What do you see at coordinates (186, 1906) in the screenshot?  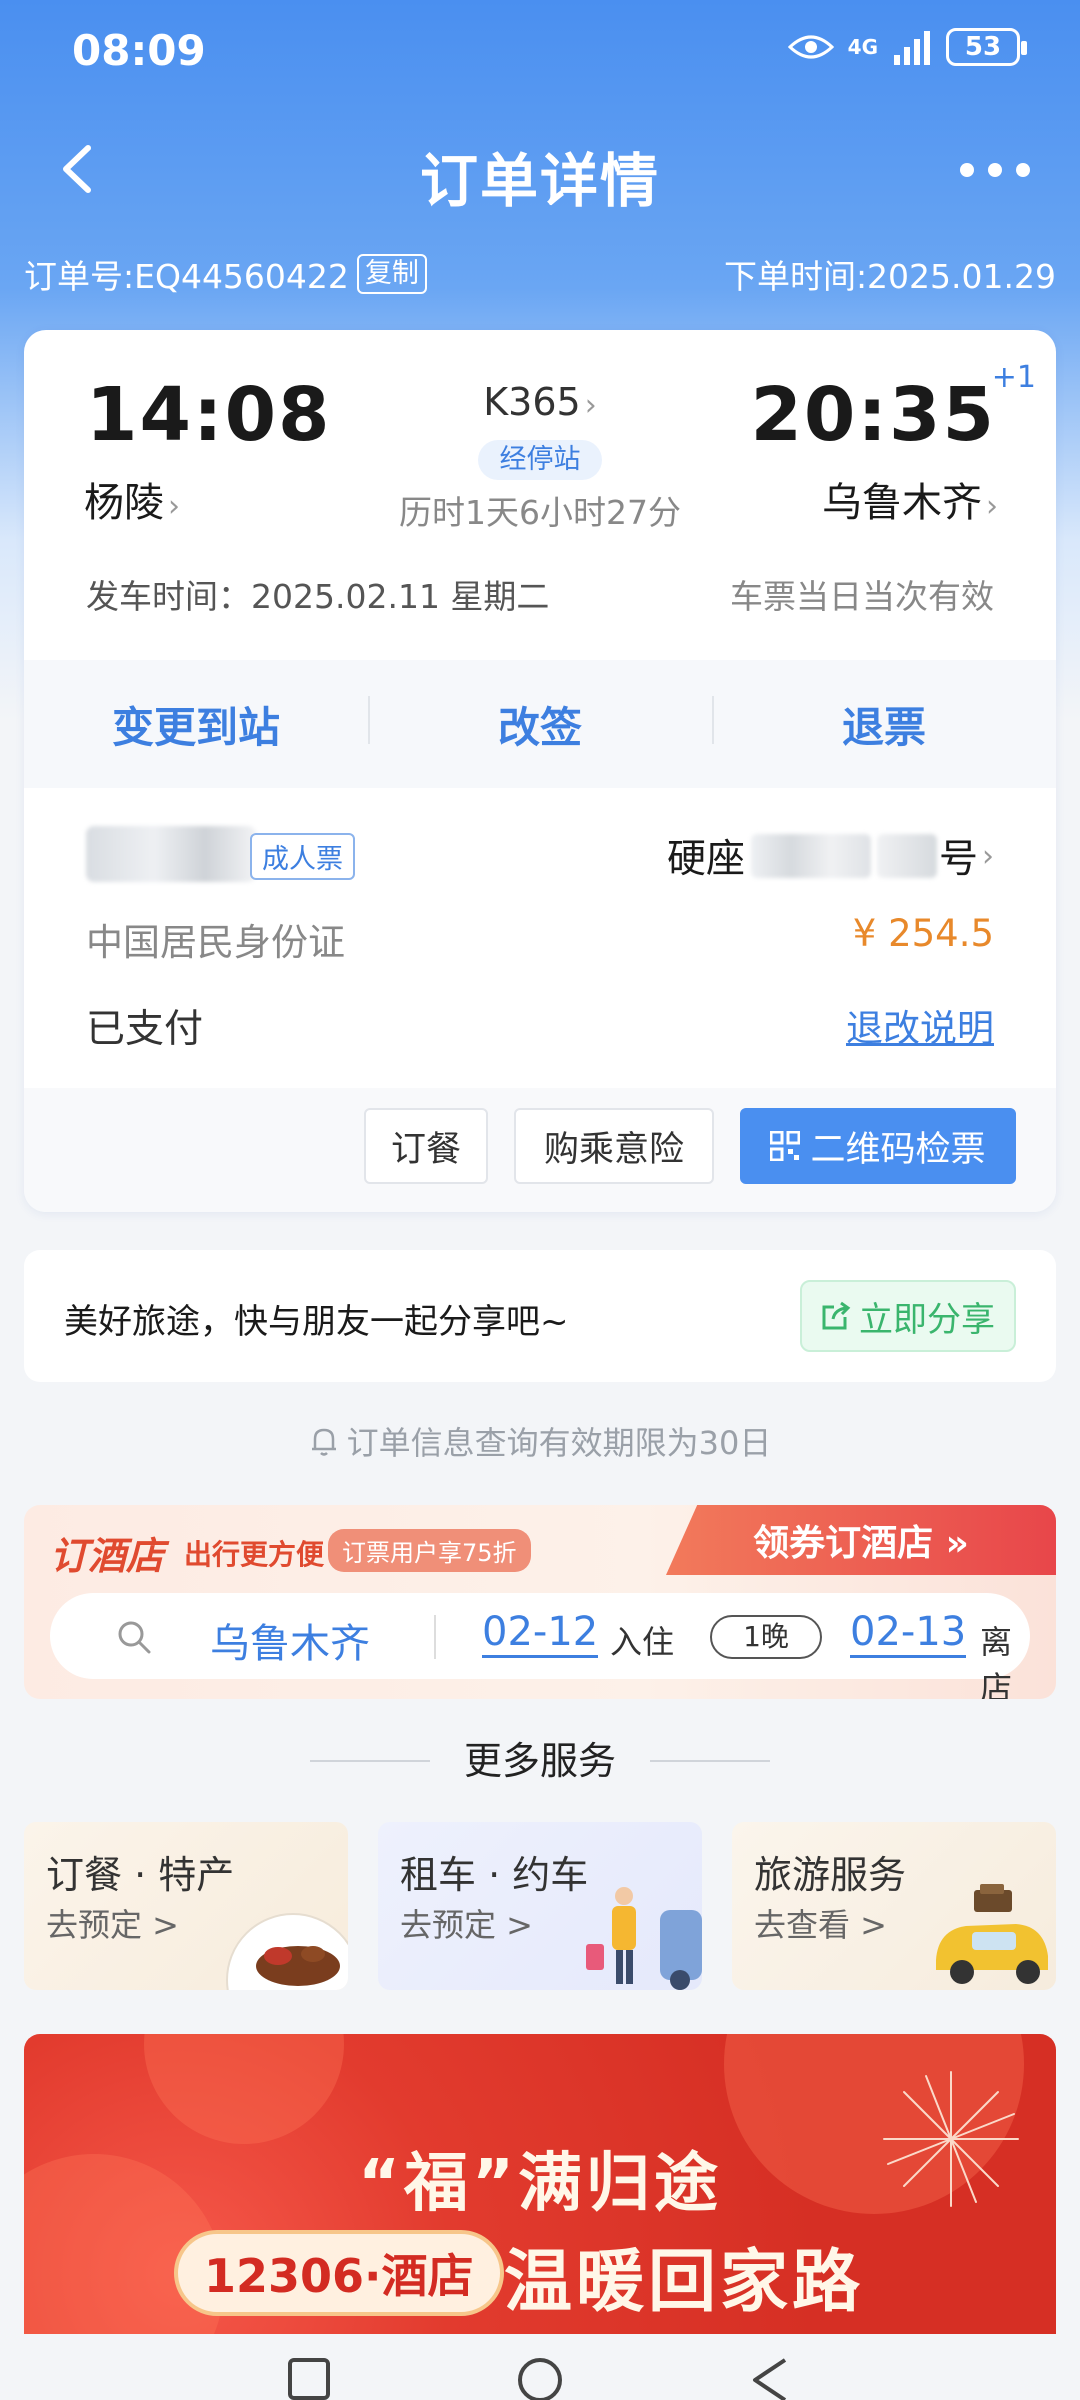 I see `service-meal-specialty: 订餐 · 特产 去预定 >` at bounding box center [186, 1906].